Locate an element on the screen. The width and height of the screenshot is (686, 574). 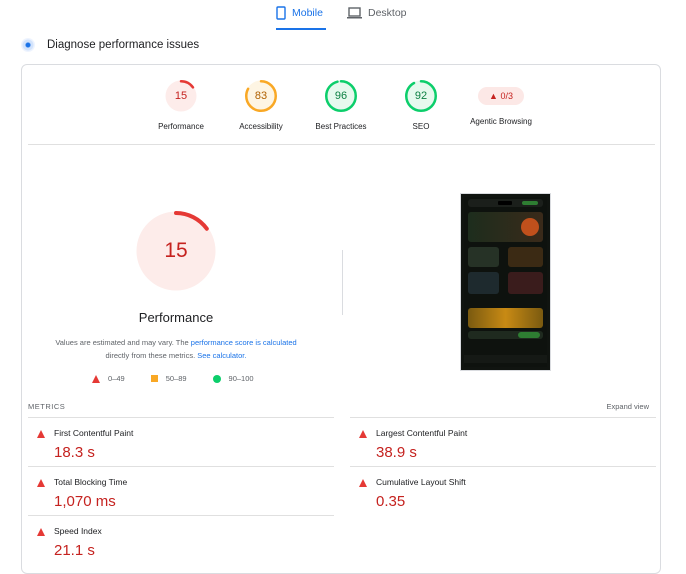
metric-value: 21.1 s is located at coordinates (74, 550).